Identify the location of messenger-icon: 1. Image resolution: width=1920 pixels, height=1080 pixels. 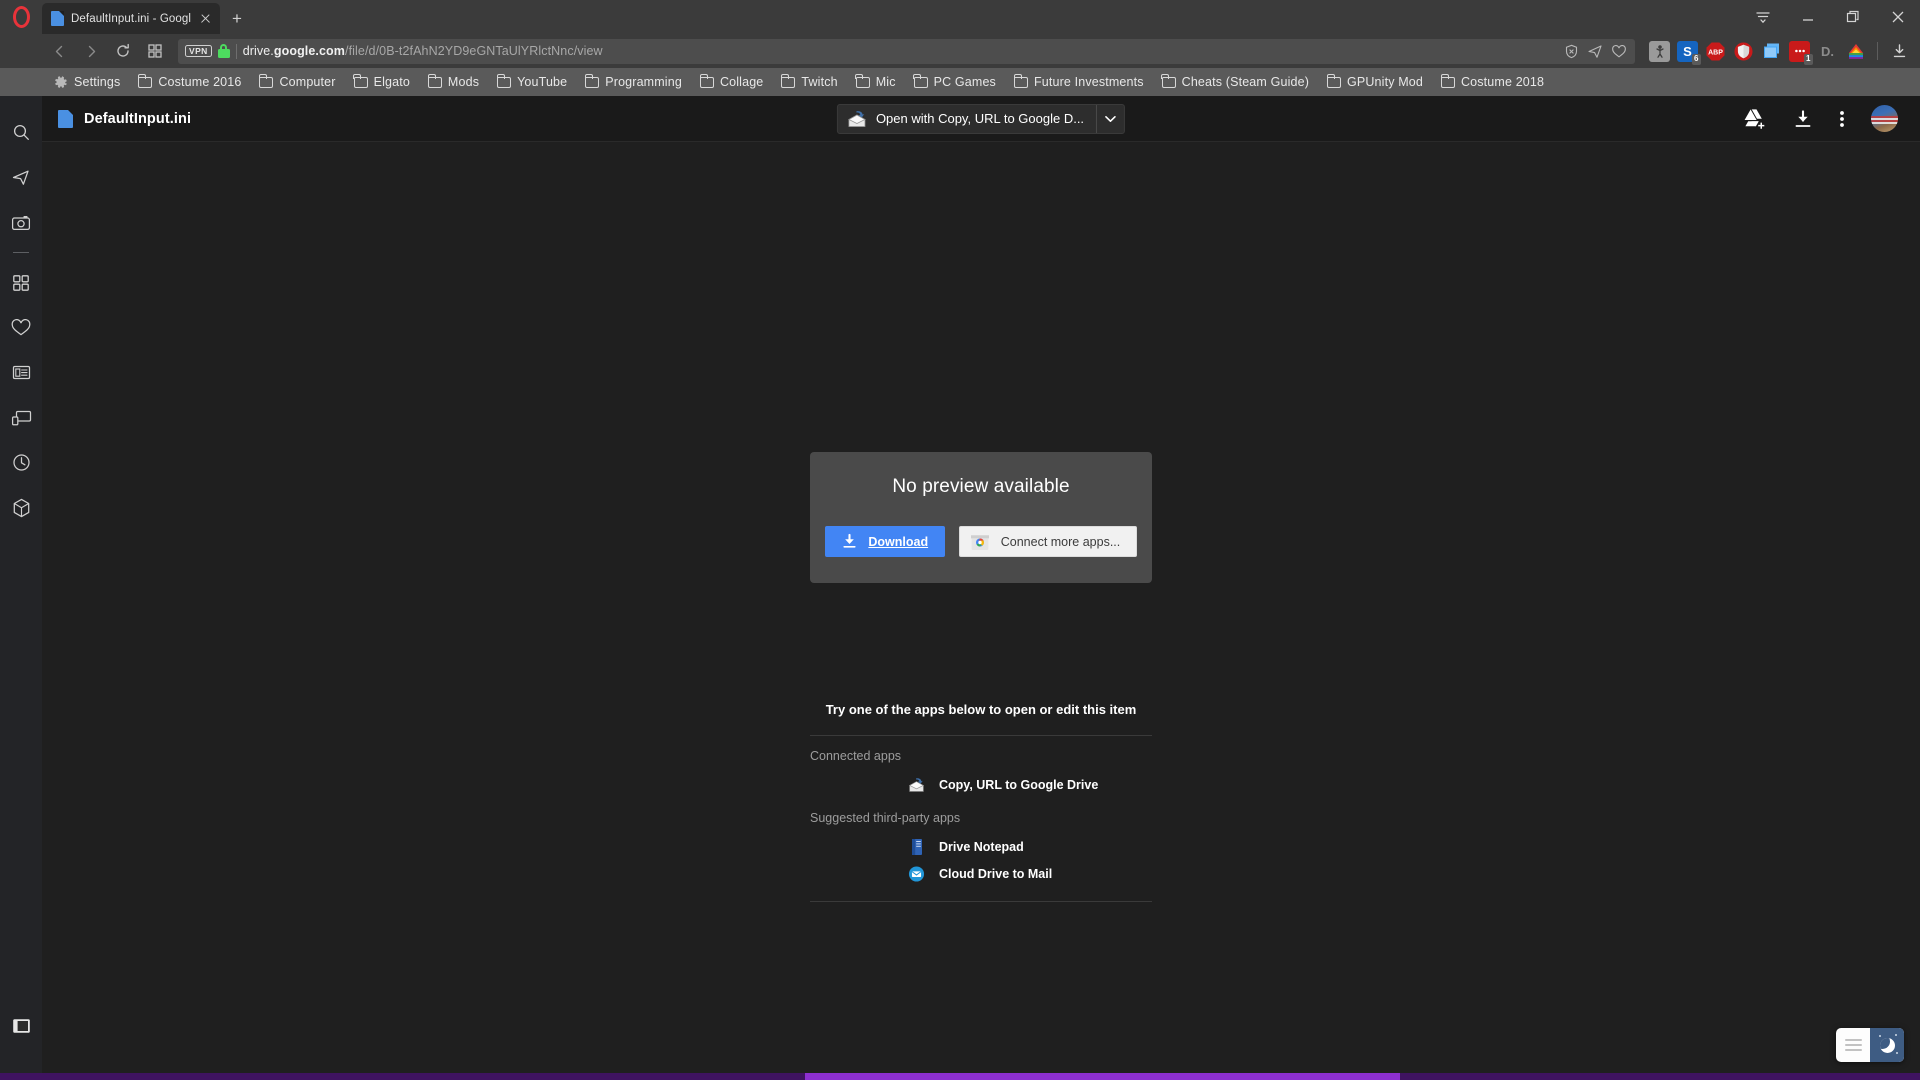
(1801, 52).